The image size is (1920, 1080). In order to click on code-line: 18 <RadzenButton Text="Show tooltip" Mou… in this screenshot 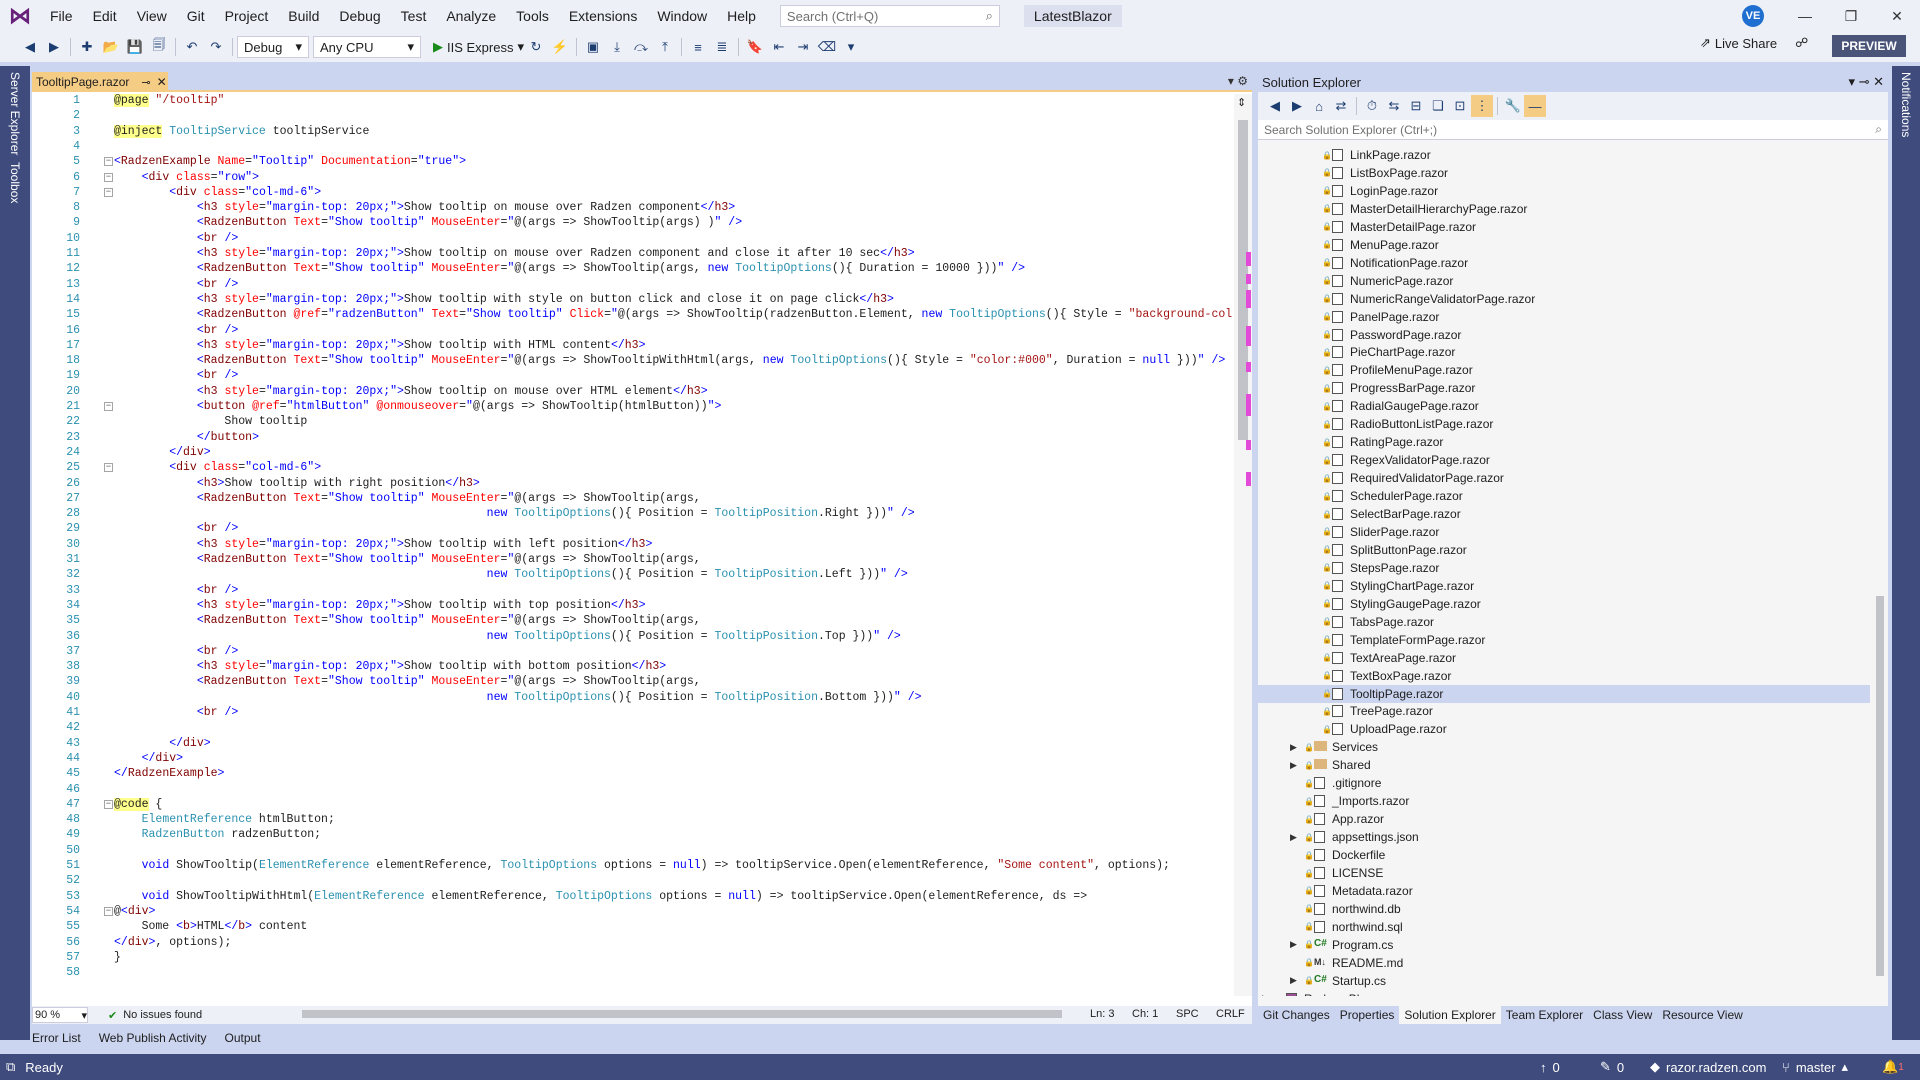, I will do `click(632, 361)`.